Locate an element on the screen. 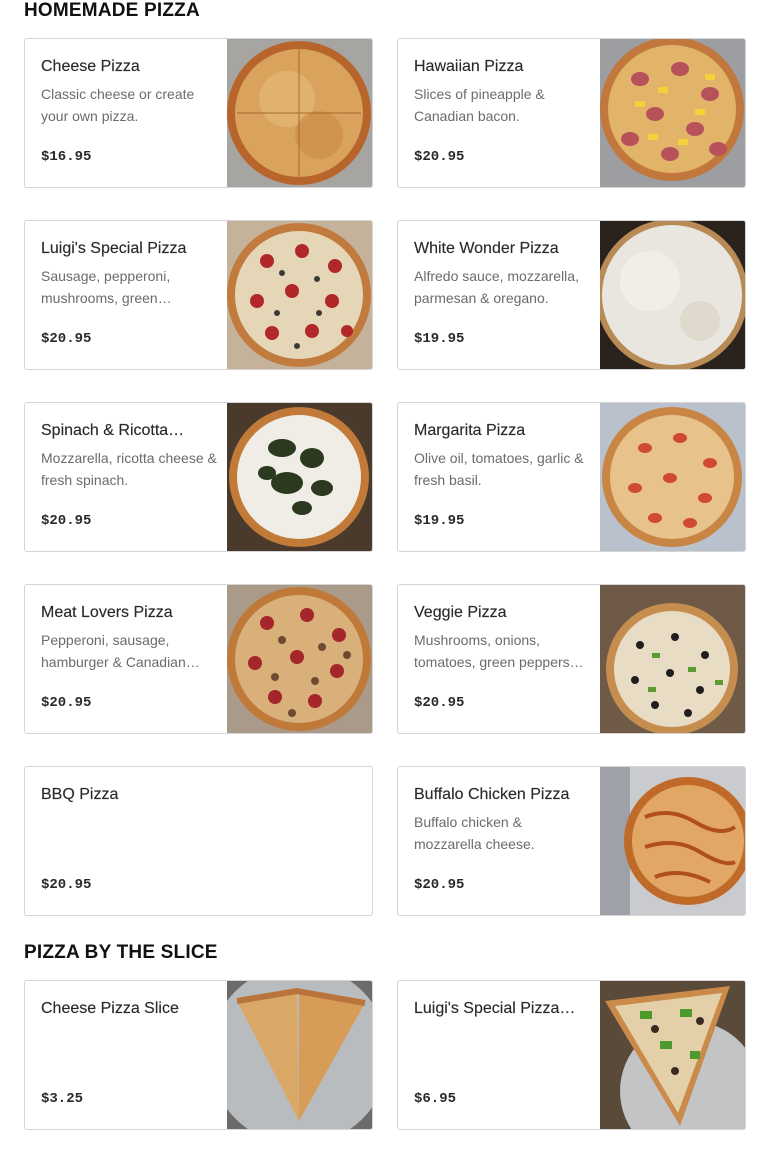 The width and height of the screenshot is (770, 1154). item-name: Veggie Pizza is located at coordinates (460, 612).